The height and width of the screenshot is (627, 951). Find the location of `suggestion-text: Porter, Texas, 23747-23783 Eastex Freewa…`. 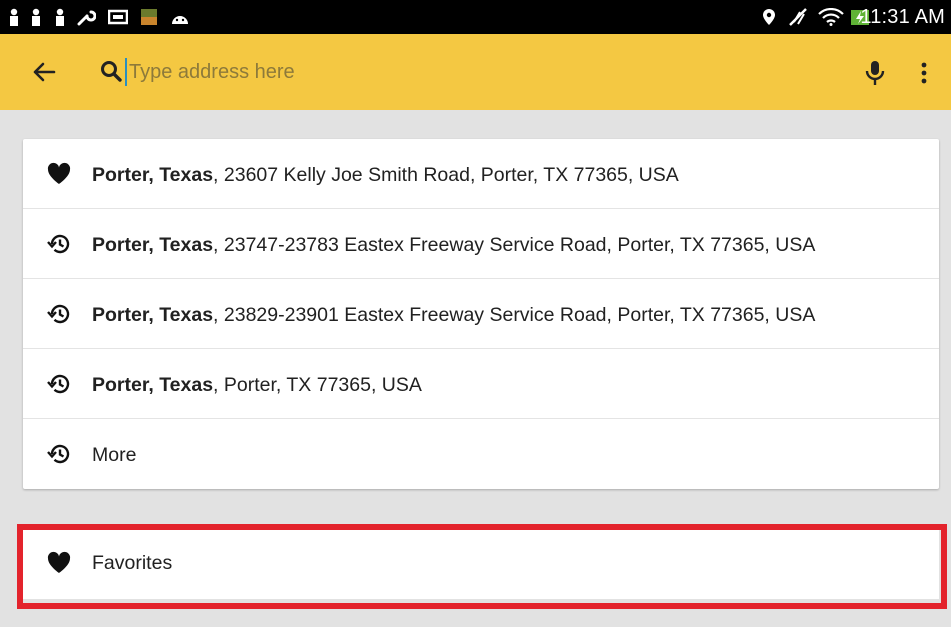

suggestion-text: Porter, Texas, 23747-23783 Eastex Freewa… is located at coordinates (453, 244).